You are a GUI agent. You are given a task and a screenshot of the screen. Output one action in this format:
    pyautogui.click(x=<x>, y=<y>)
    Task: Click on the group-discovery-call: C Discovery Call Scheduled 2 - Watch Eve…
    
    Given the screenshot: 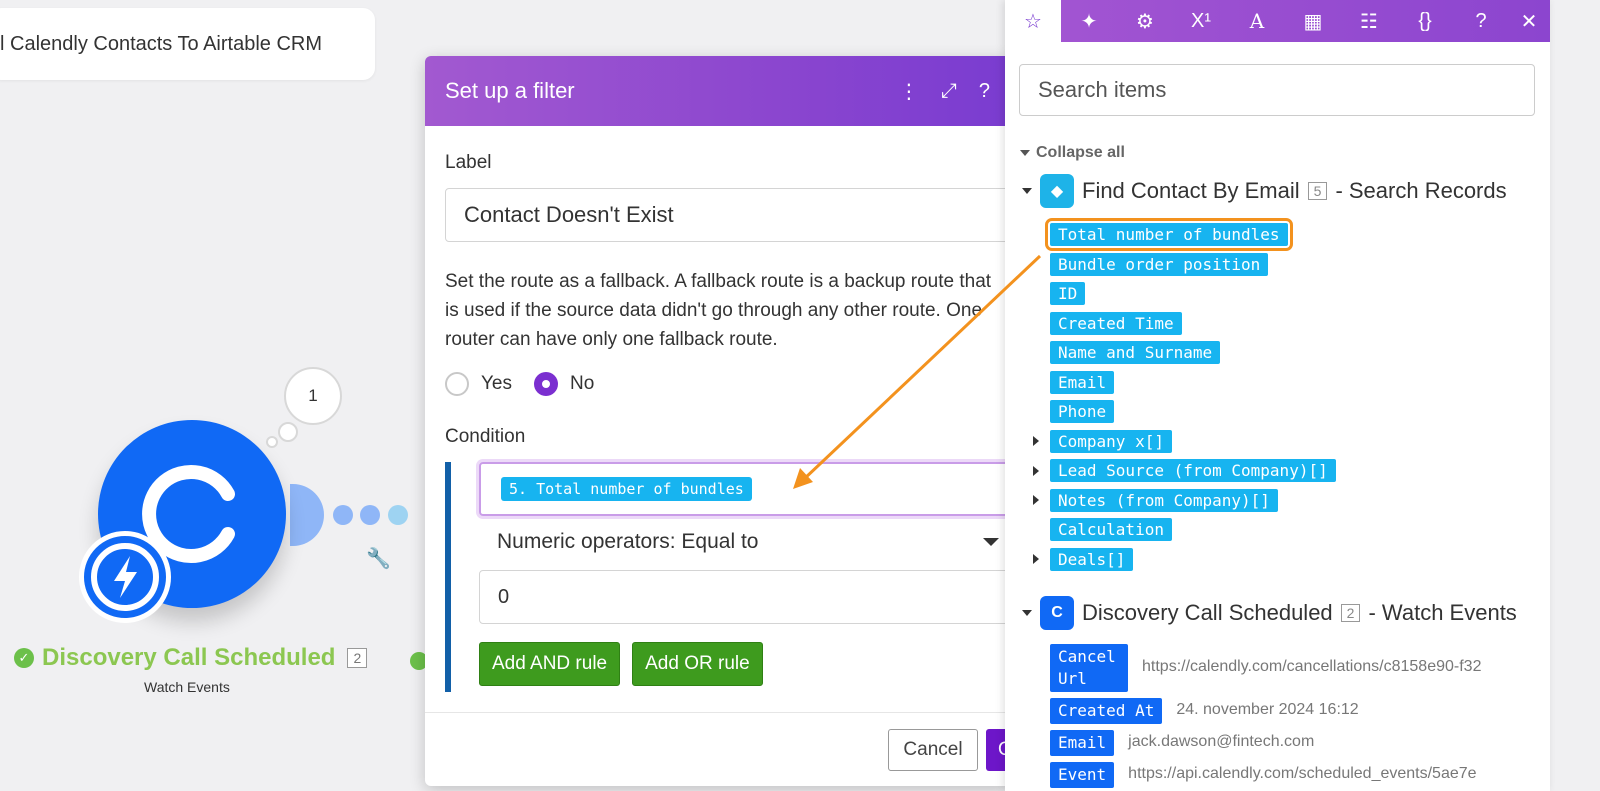 What is the action you would take?
    pyautogui.click(x=1286, y=613)
    